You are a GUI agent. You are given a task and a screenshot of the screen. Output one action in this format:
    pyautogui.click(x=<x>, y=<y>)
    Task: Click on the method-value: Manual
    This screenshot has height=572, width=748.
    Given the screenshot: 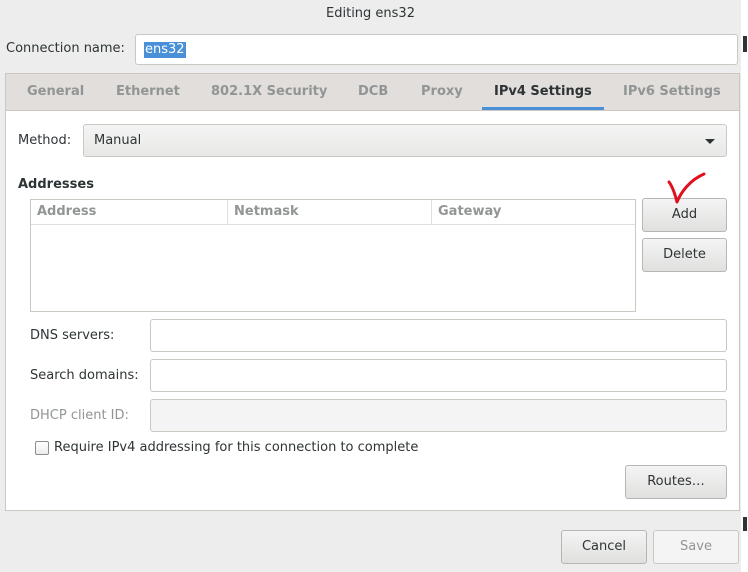 What is the action you would take?
    pyautogui.click(x=118, y=140)
    